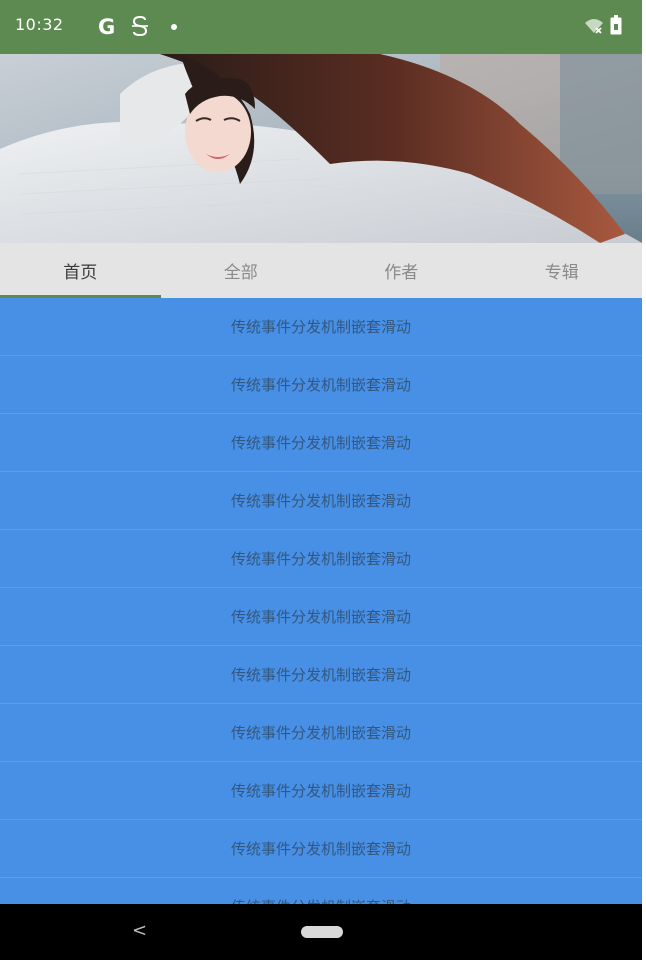  I want to click on tab-home: 首页, so click(80, 270).